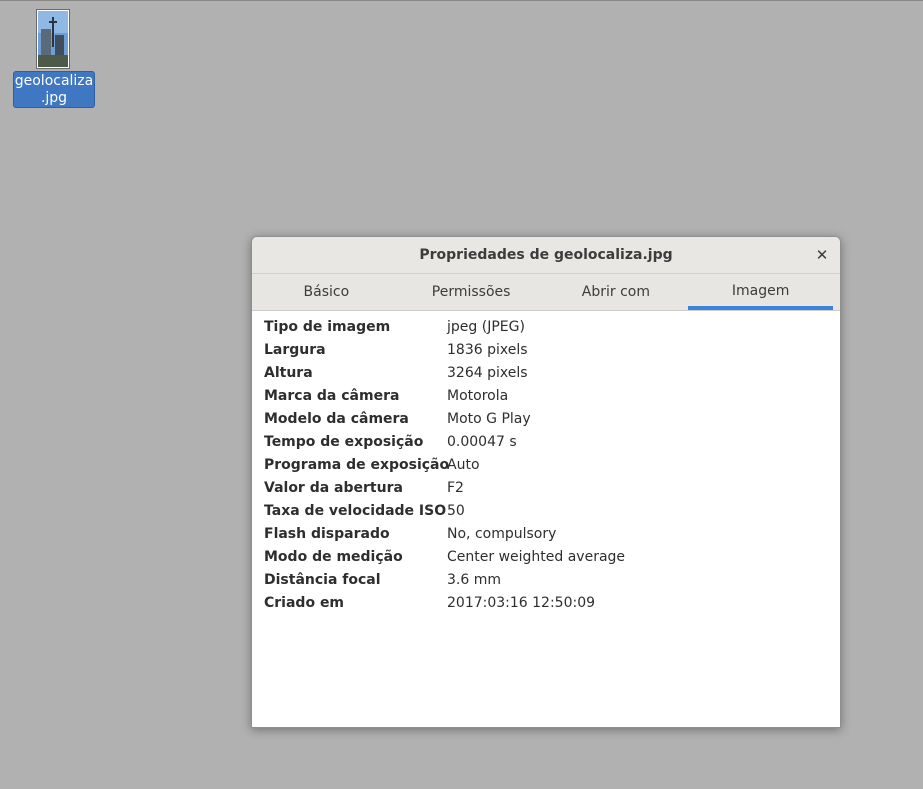 The image size is (923, 789). Describe the element at coordinates (487, 350) in the screenshot. I see `property-value: 1836 pixels` at that location.